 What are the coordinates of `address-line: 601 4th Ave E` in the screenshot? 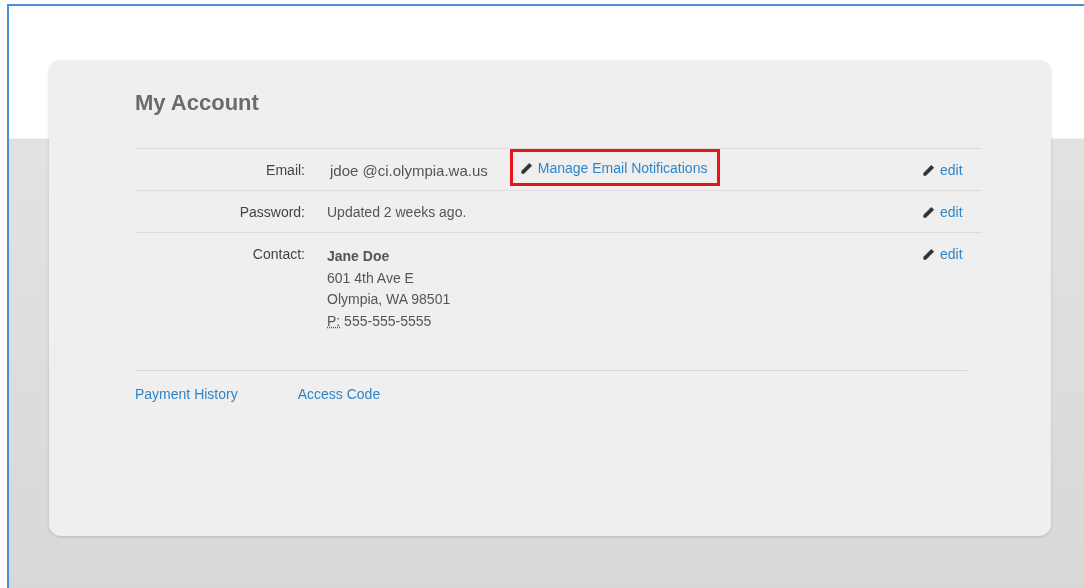 It's located at (371, 278).